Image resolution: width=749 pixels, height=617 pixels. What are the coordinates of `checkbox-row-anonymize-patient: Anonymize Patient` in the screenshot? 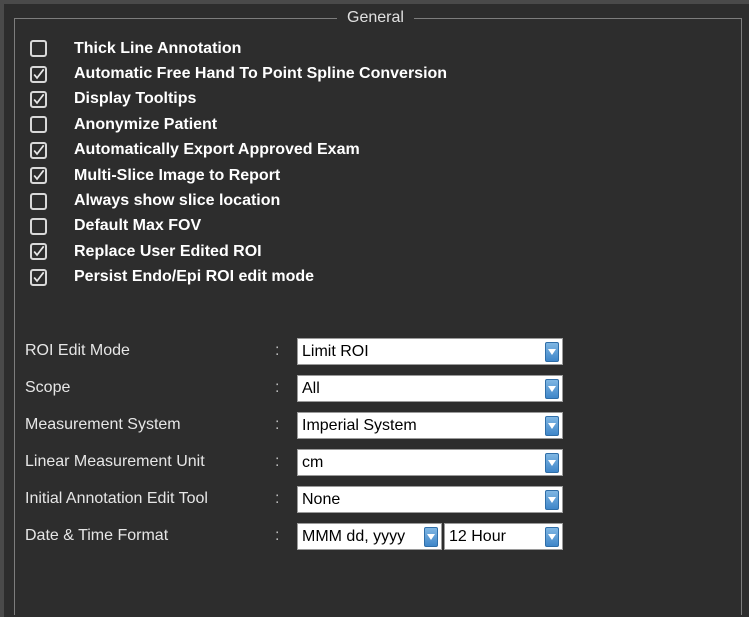 It's located at (238, 124).